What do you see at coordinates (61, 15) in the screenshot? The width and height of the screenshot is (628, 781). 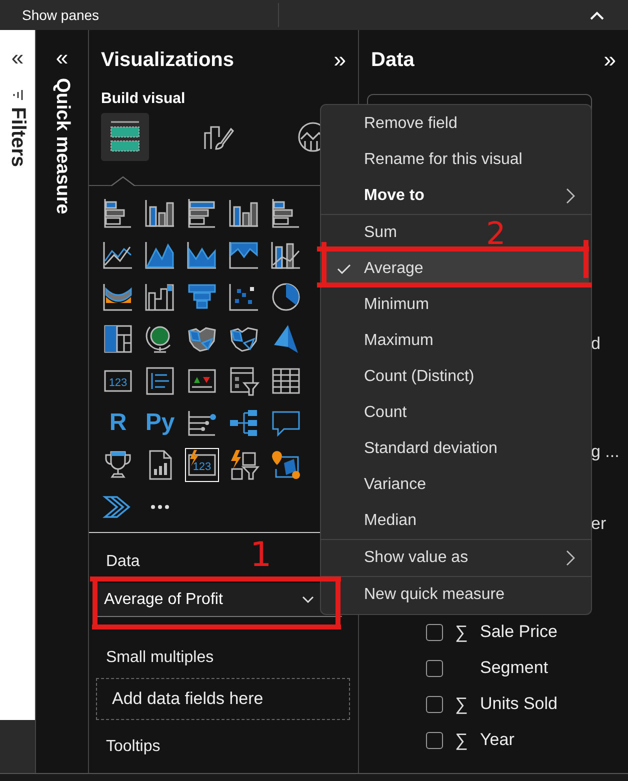 I see `show-panes-label: Show panes` at bounding box center [61, 15].